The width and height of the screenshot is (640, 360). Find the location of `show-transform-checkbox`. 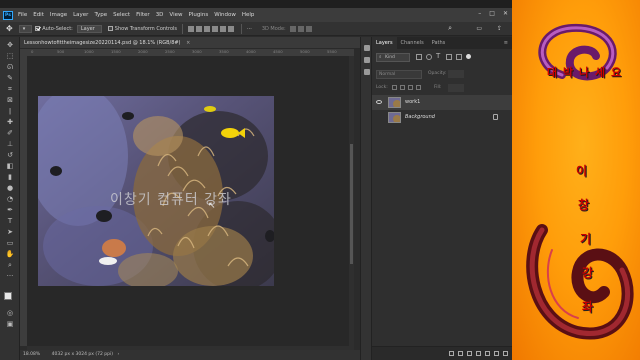

show-transform-checkbox is located at coordinates (110, 28).